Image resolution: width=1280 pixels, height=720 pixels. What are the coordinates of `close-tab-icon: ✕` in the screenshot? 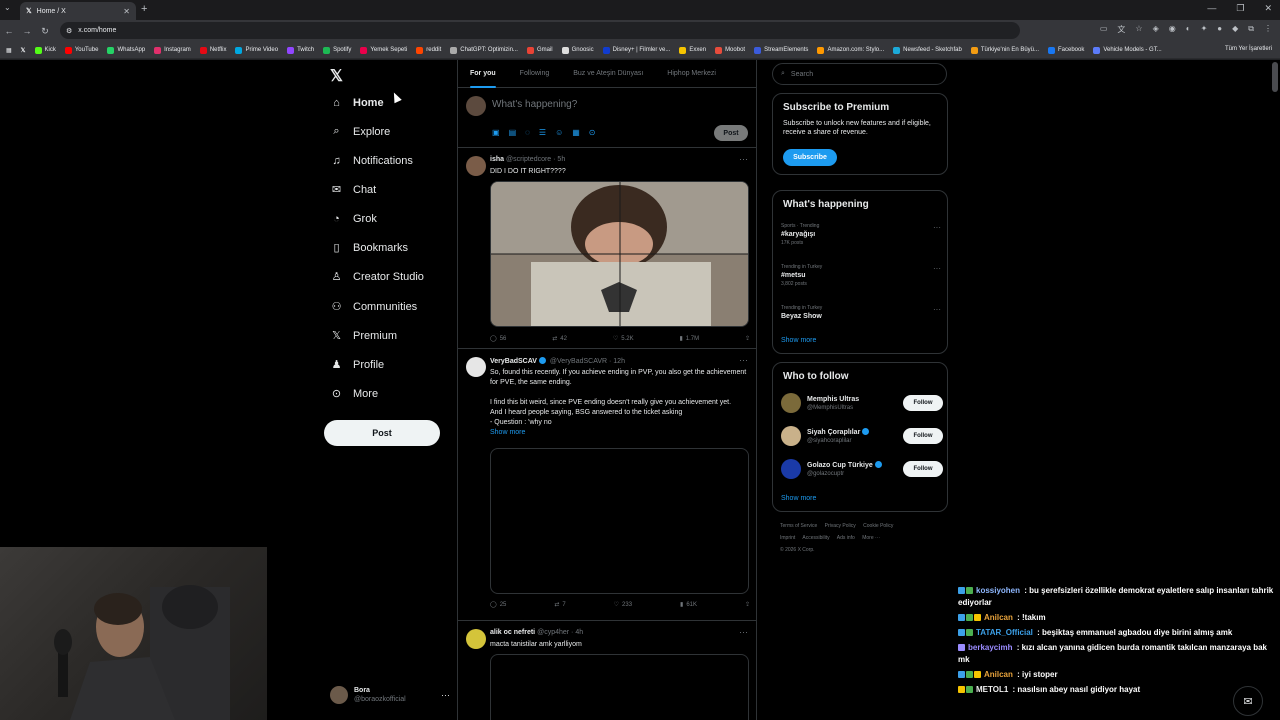 It's located at (126, 11).